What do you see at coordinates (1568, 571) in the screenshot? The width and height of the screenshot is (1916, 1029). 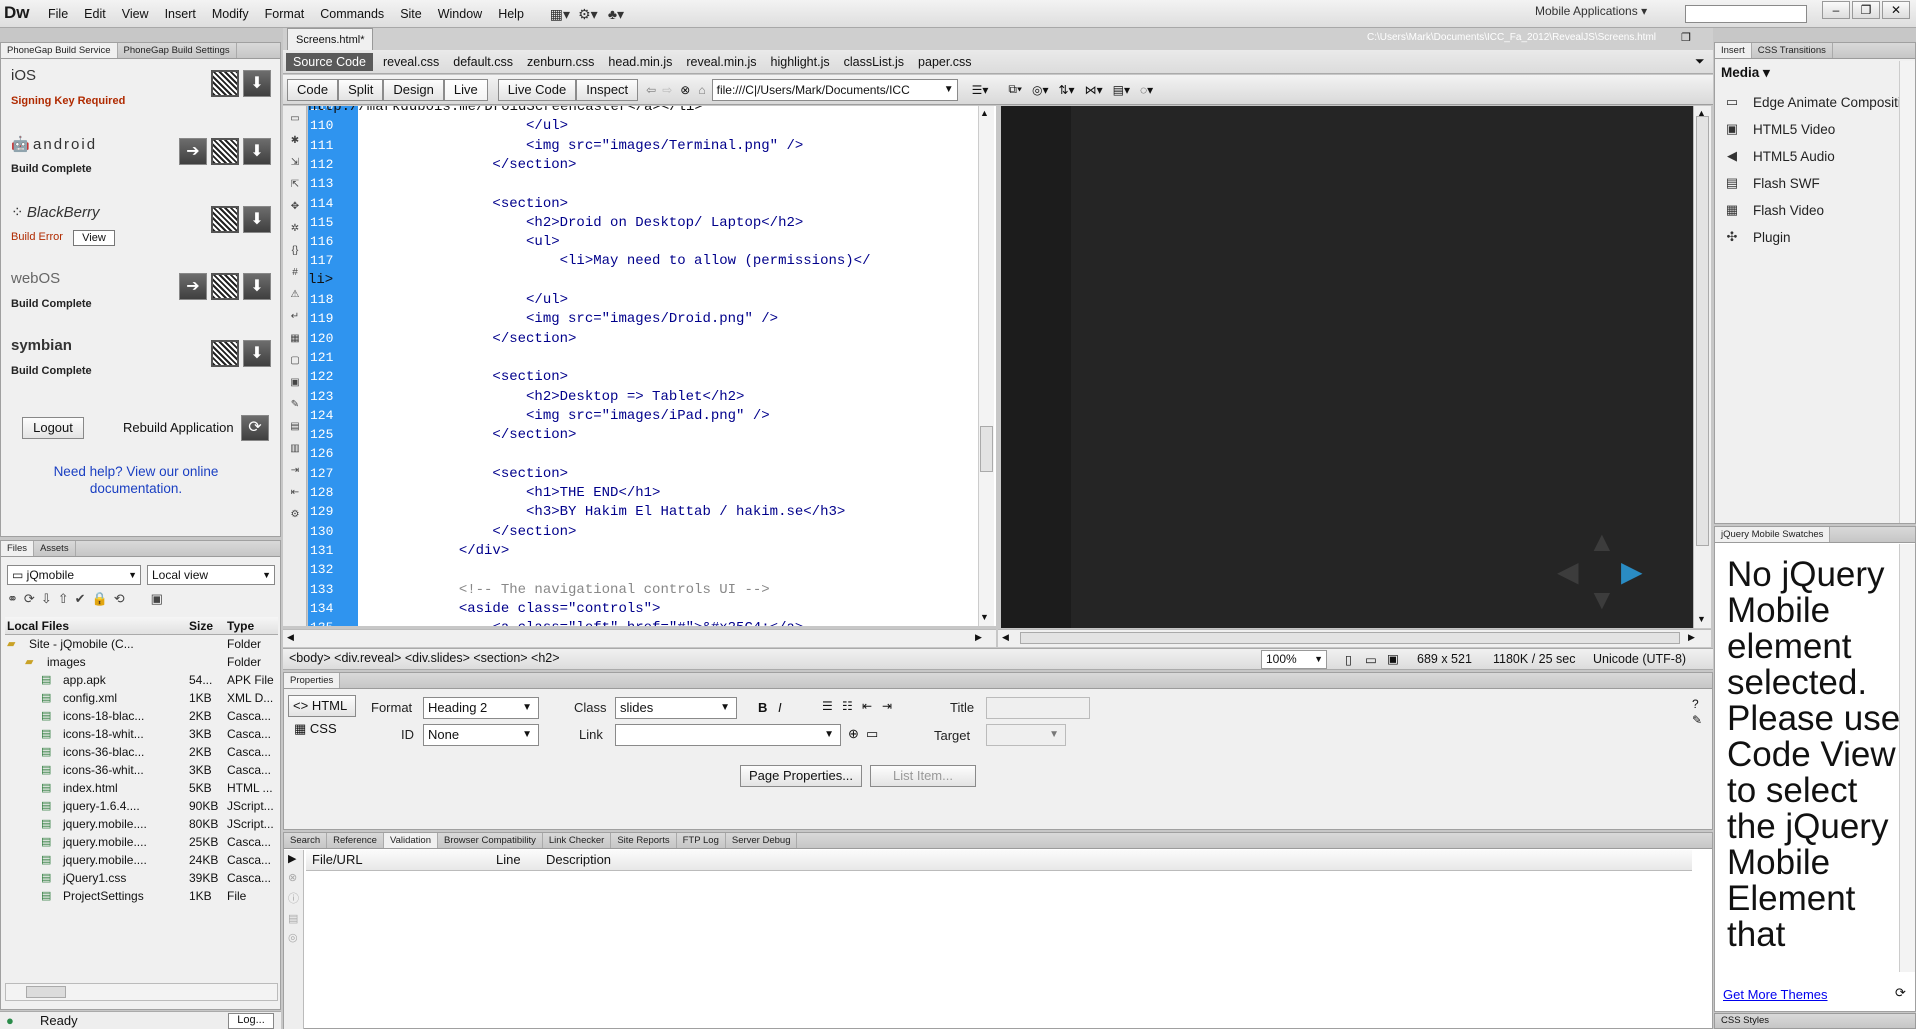 I see `nav-left-icon: ◀` at bounding box center [1568, 571].